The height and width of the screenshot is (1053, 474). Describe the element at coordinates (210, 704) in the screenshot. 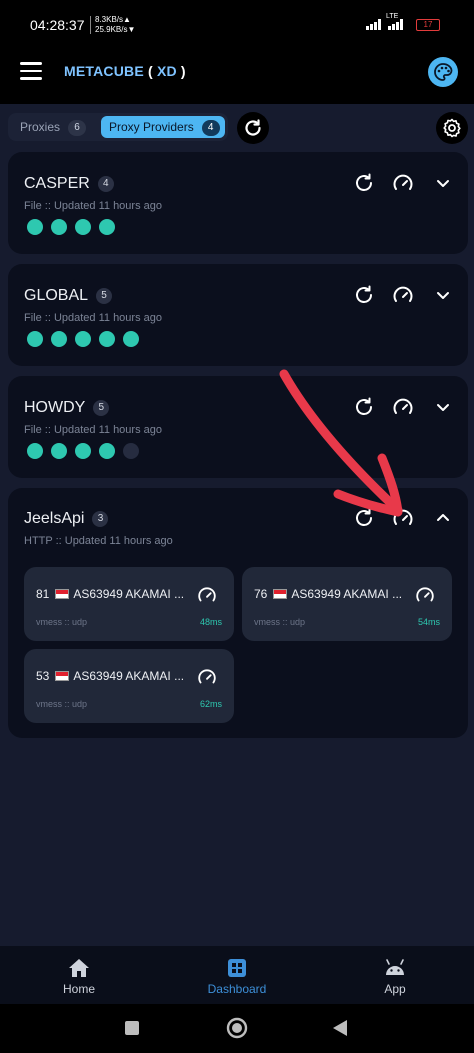

I see `proxy-latency: 62ms` at that location.